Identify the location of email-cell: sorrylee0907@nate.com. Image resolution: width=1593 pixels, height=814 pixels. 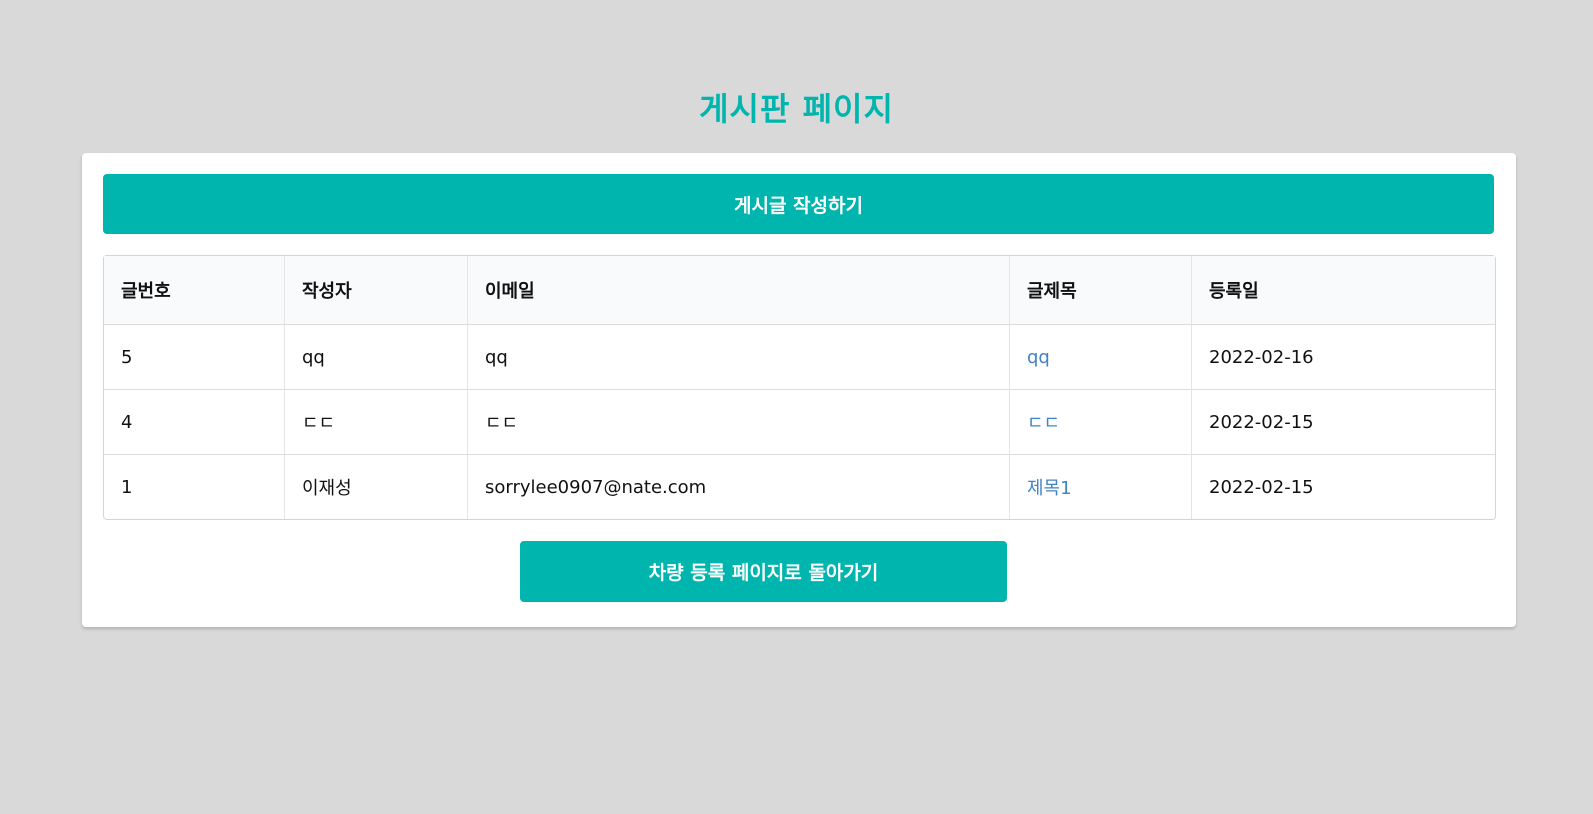
(738, 487).